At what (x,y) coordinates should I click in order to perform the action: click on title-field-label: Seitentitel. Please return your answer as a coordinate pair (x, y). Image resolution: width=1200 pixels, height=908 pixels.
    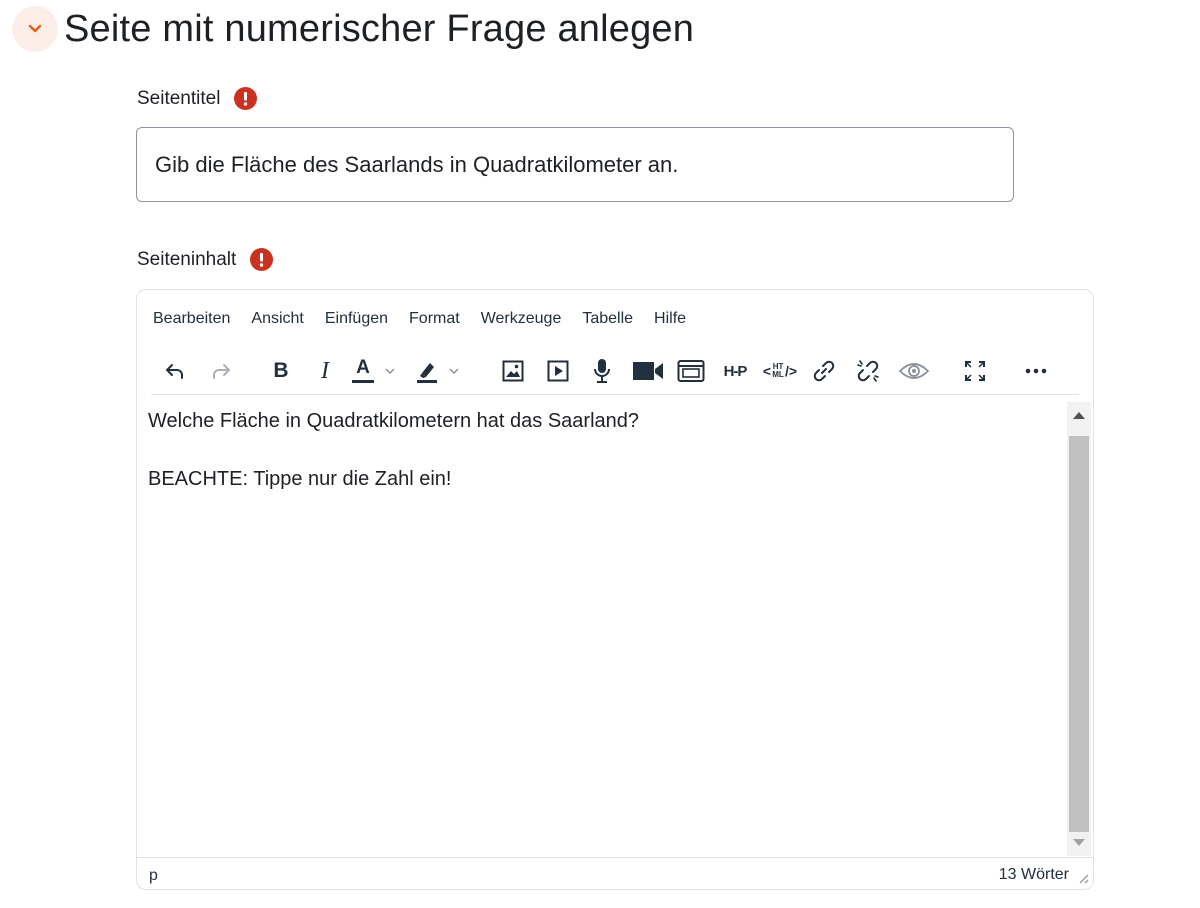
    Looking at the image, I should click on (197, 98).